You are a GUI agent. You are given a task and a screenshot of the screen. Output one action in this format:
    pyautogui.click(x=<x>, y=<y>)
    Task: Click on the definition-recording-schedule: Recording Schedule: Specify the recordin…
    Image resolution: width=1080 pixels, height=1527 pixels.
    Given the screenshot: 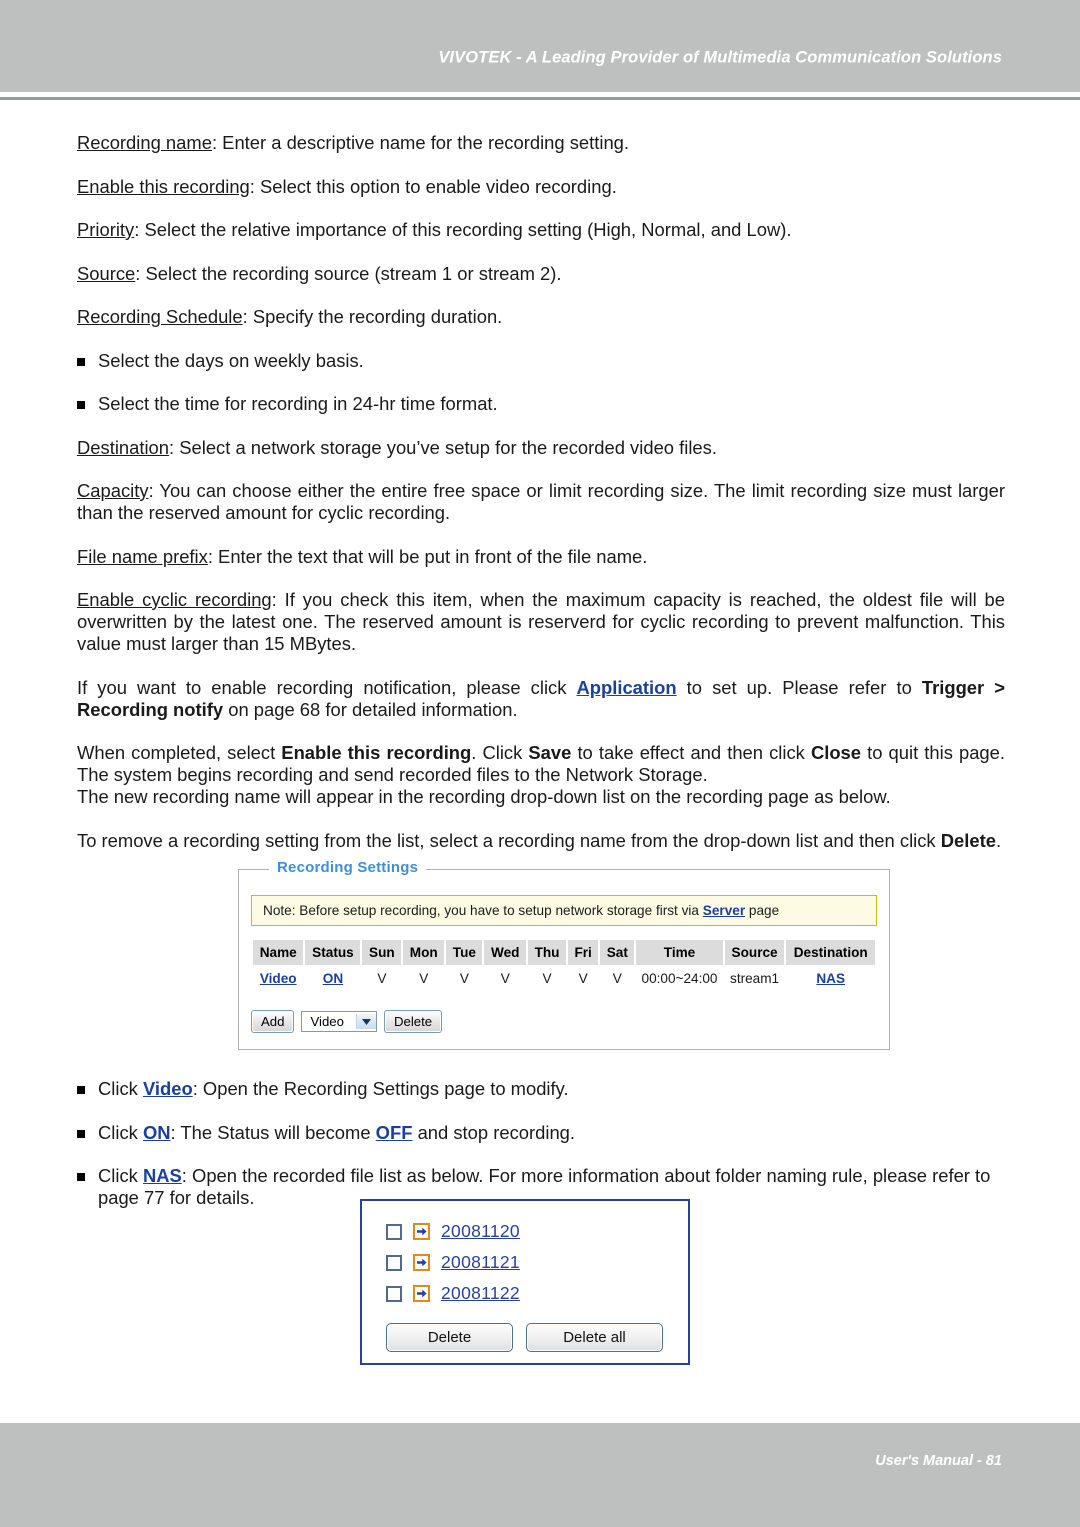 What is the action you would take?
    pyautogui.click(x=541, y=317)
    